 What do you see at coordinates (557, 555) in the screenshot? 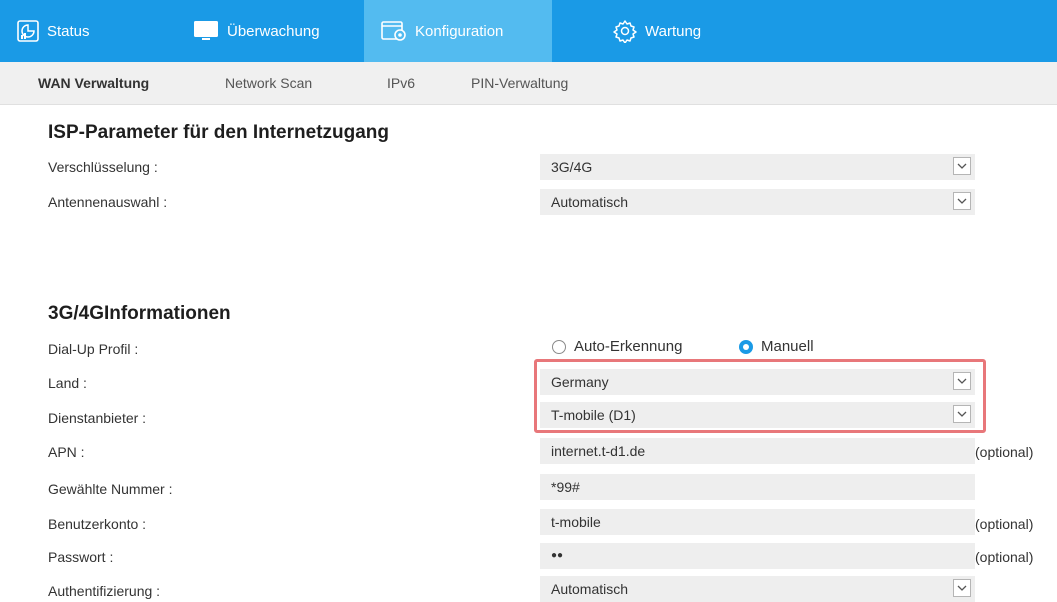
I see `password-value: ●●` at bounding box center [557, 555].